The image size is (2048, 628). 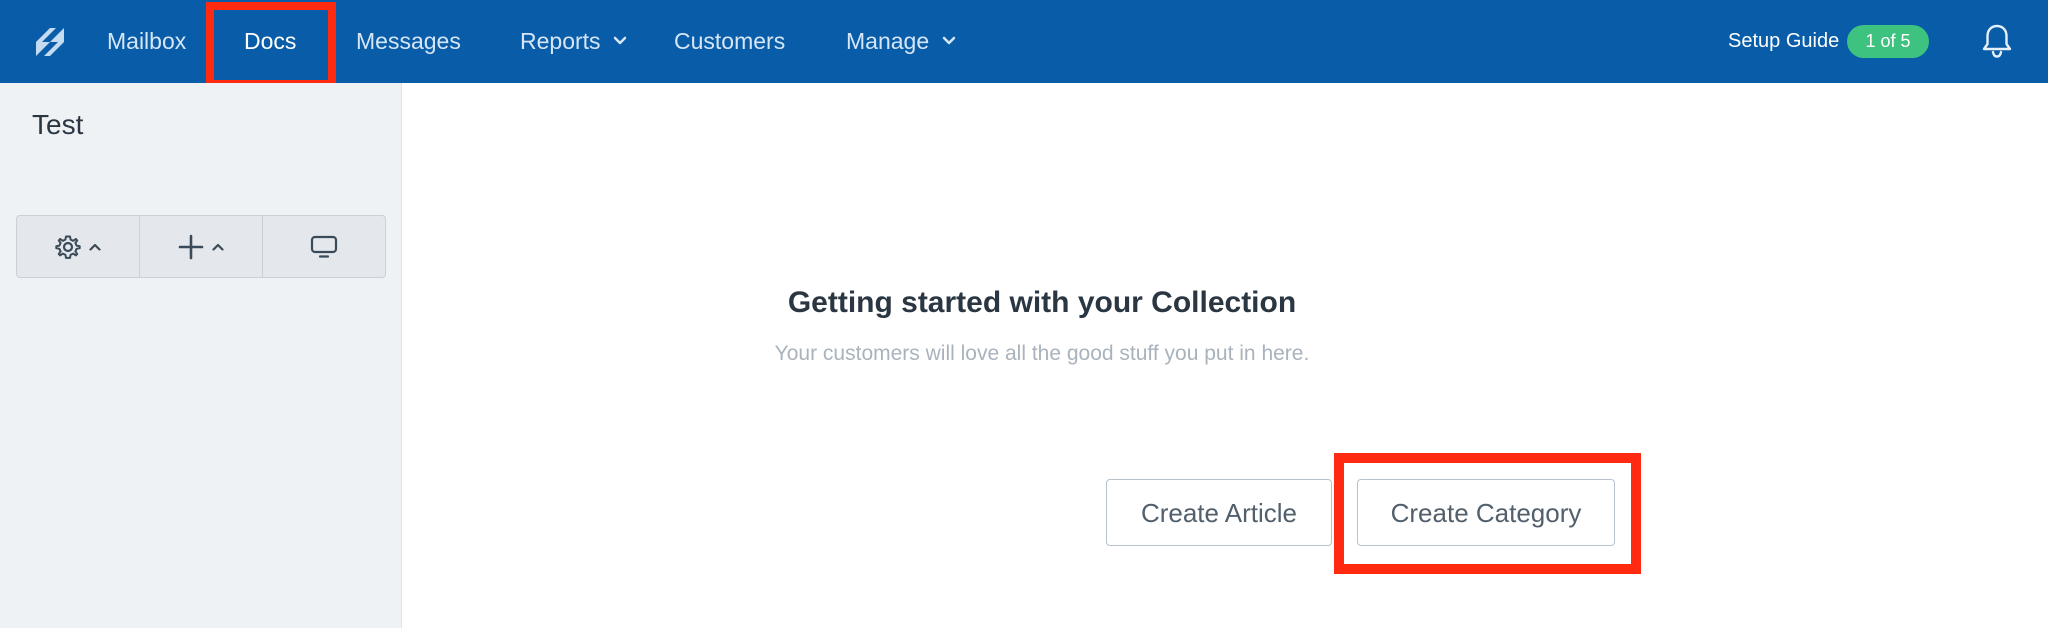 I want to click on nav-item-label: Reports, so click(x=560, y=41).